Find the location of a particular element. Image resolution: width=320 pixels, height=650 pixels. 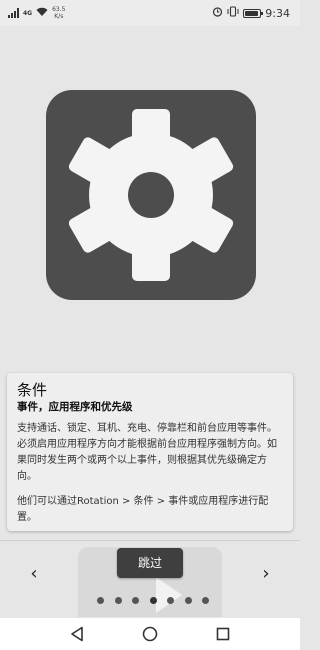

net-speed: 63.5 K/s is located at coordinates (58, 13).